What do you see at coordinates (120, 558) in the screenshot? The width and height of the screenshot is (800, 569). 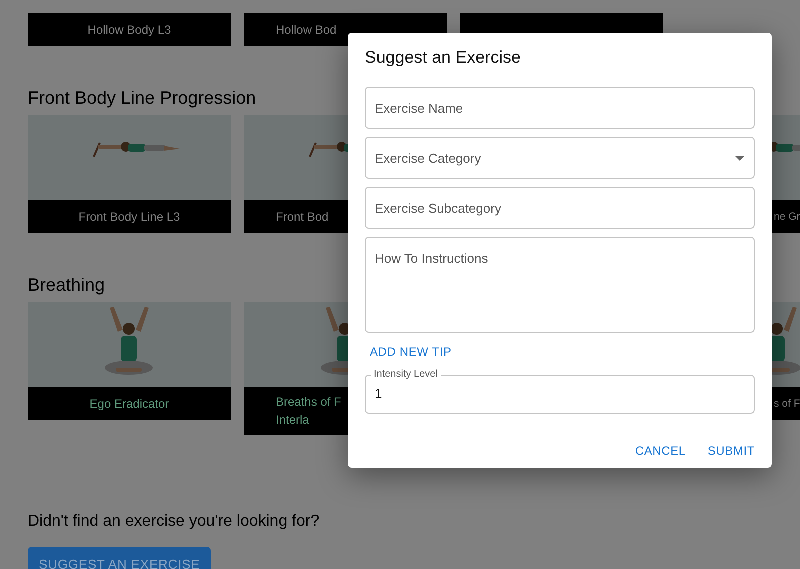 I see `suggest-exercise-button: SUGGEST AN EXERCISE` at bounding box center [120, 558].